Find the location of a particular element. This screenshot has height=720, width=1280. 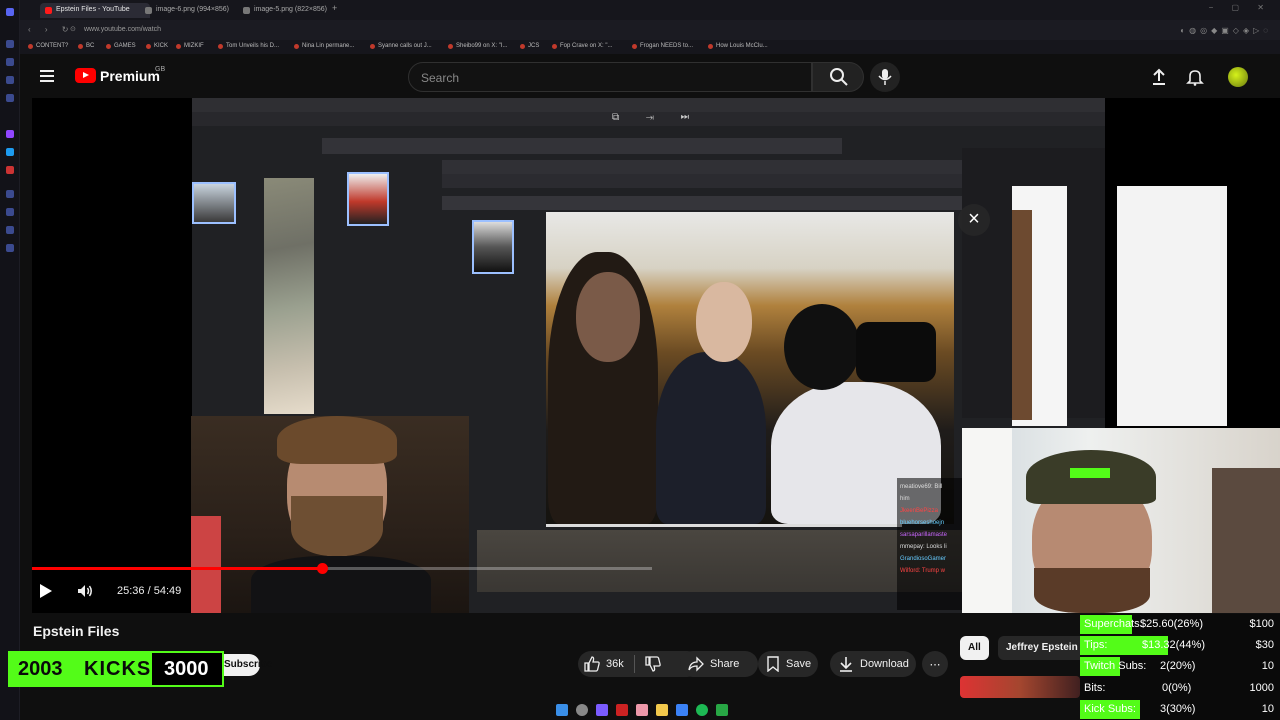

logo-text: Premium is located at coordinates (130, 76).